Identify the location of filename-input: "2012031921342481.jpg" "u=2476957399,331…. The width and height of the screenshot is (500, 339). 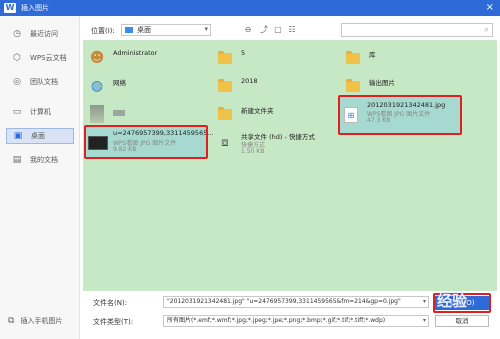
(296, 302).